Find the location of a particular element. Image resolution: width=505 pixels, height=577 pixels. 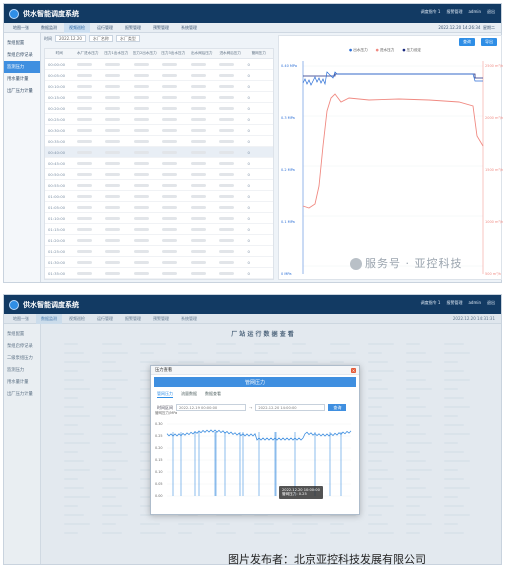

table-row: 01:10:00 0 is located at coordinates (159, 218).